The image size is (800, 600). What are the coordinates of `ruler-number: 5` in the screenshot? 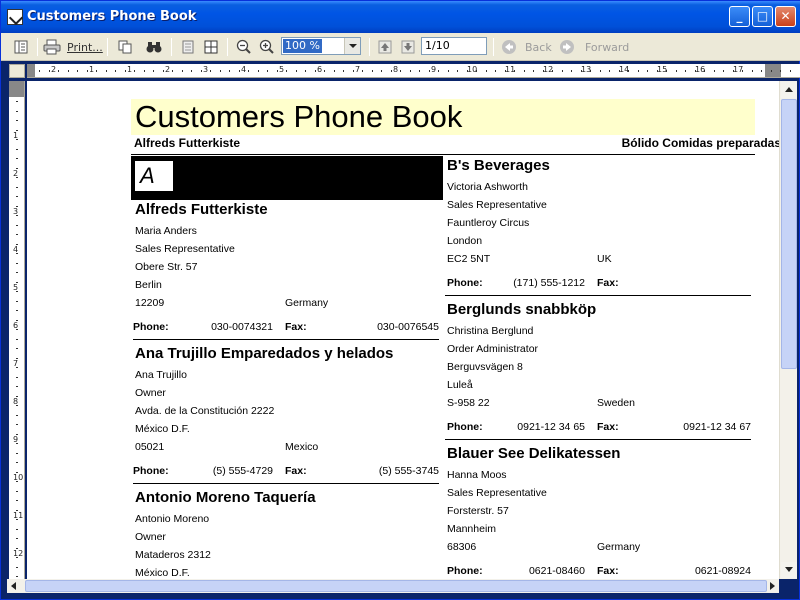 It's located at (282, 69).